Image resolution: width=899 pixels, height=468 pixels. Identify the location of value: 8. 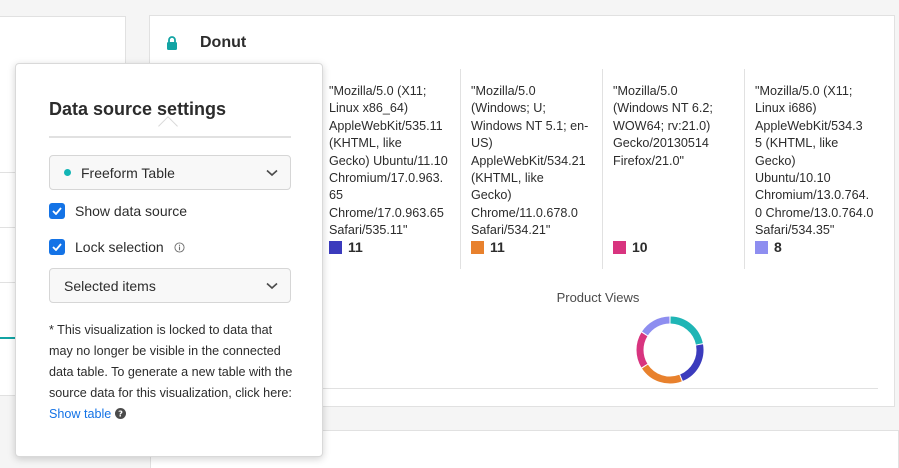
(778, 247).